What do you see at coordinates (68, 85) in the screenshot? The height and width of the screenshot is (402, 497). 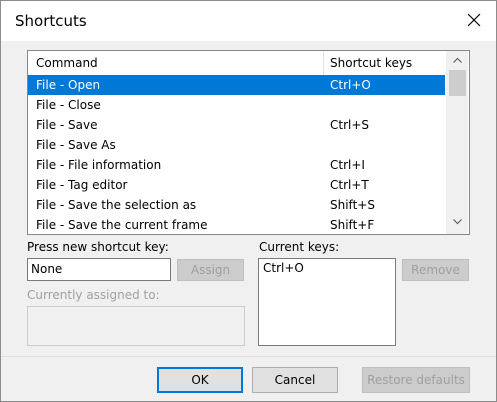 I see `row-command: File - Open` at bounding box center [68, 85].